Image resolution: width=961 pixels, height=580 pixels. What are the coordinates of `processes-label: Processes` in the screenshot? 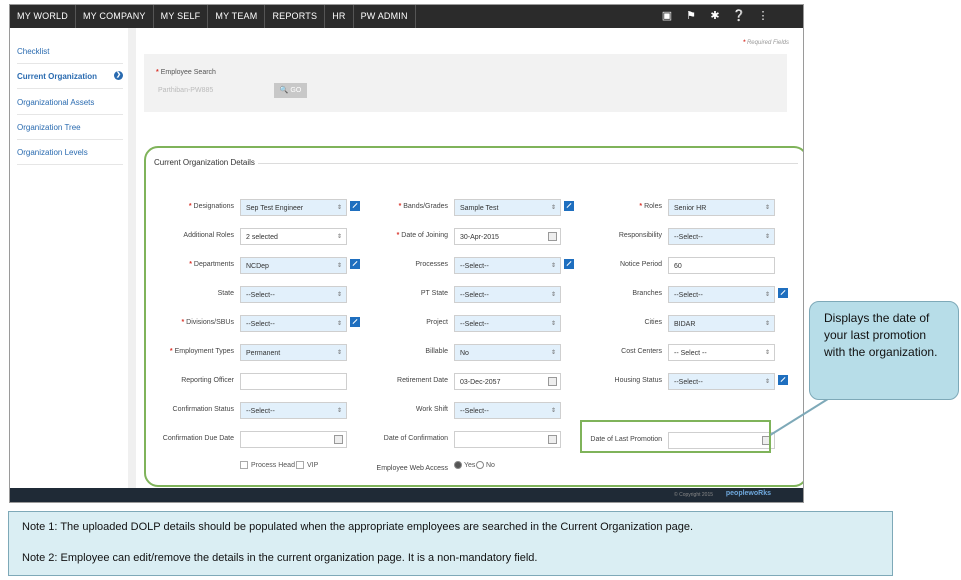 It's located at (431, 264).